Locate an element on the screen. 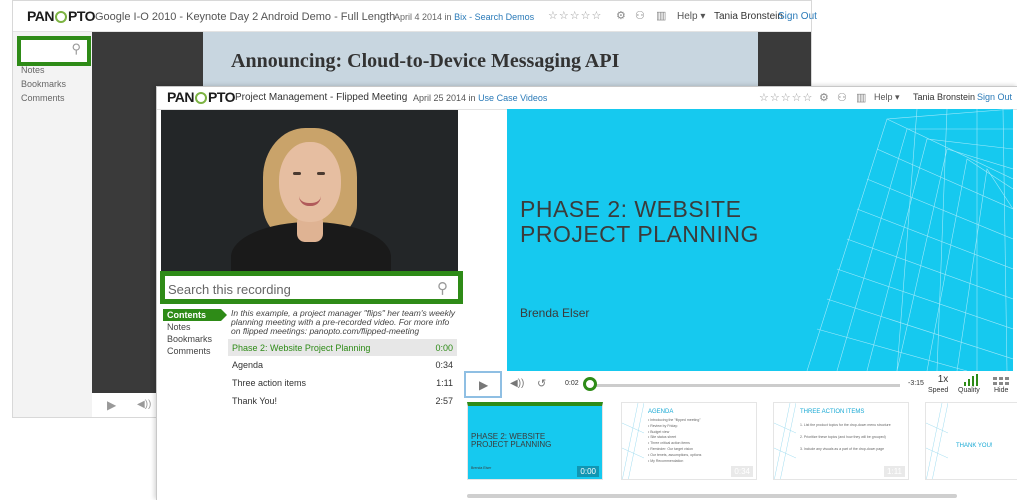 This screenshot has width=1017, height=500. thumbnail-heading: THANK YOU! is located at coordinates (974, 446).